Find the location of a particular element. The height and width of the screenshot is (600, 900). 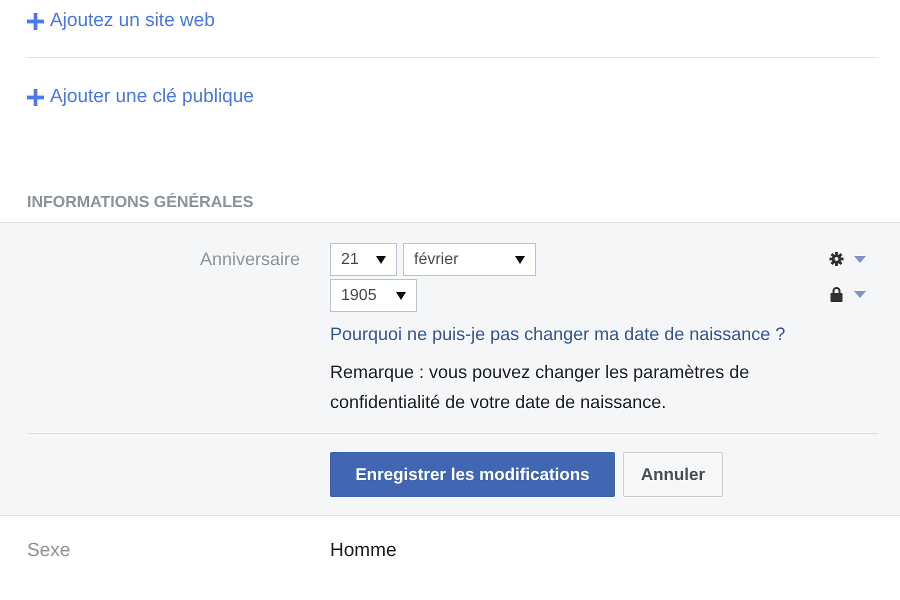

add-link: Ajoutez un site web is located at coordinates (121, 21).